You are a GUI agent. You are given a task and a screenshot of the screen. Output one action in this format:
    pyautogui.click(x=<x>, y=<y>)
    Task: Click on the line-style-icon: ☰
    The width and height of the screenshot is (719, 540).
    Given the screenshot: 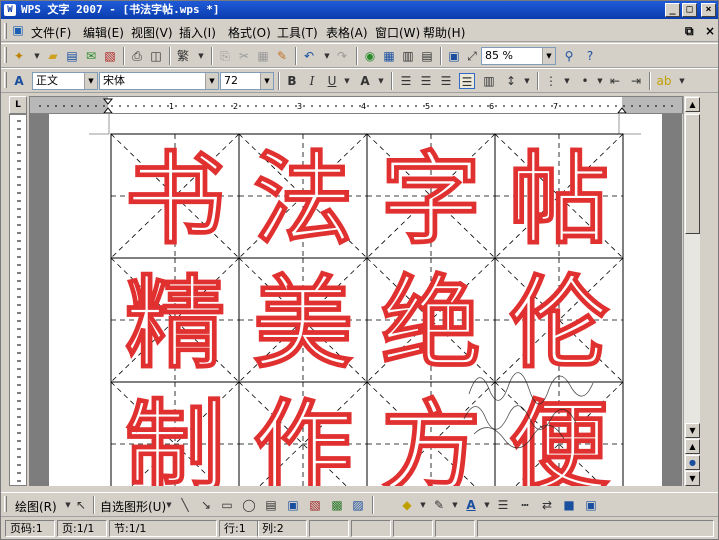 What is the action you would take?
    pyautogui.click(x=503, y=505)
    